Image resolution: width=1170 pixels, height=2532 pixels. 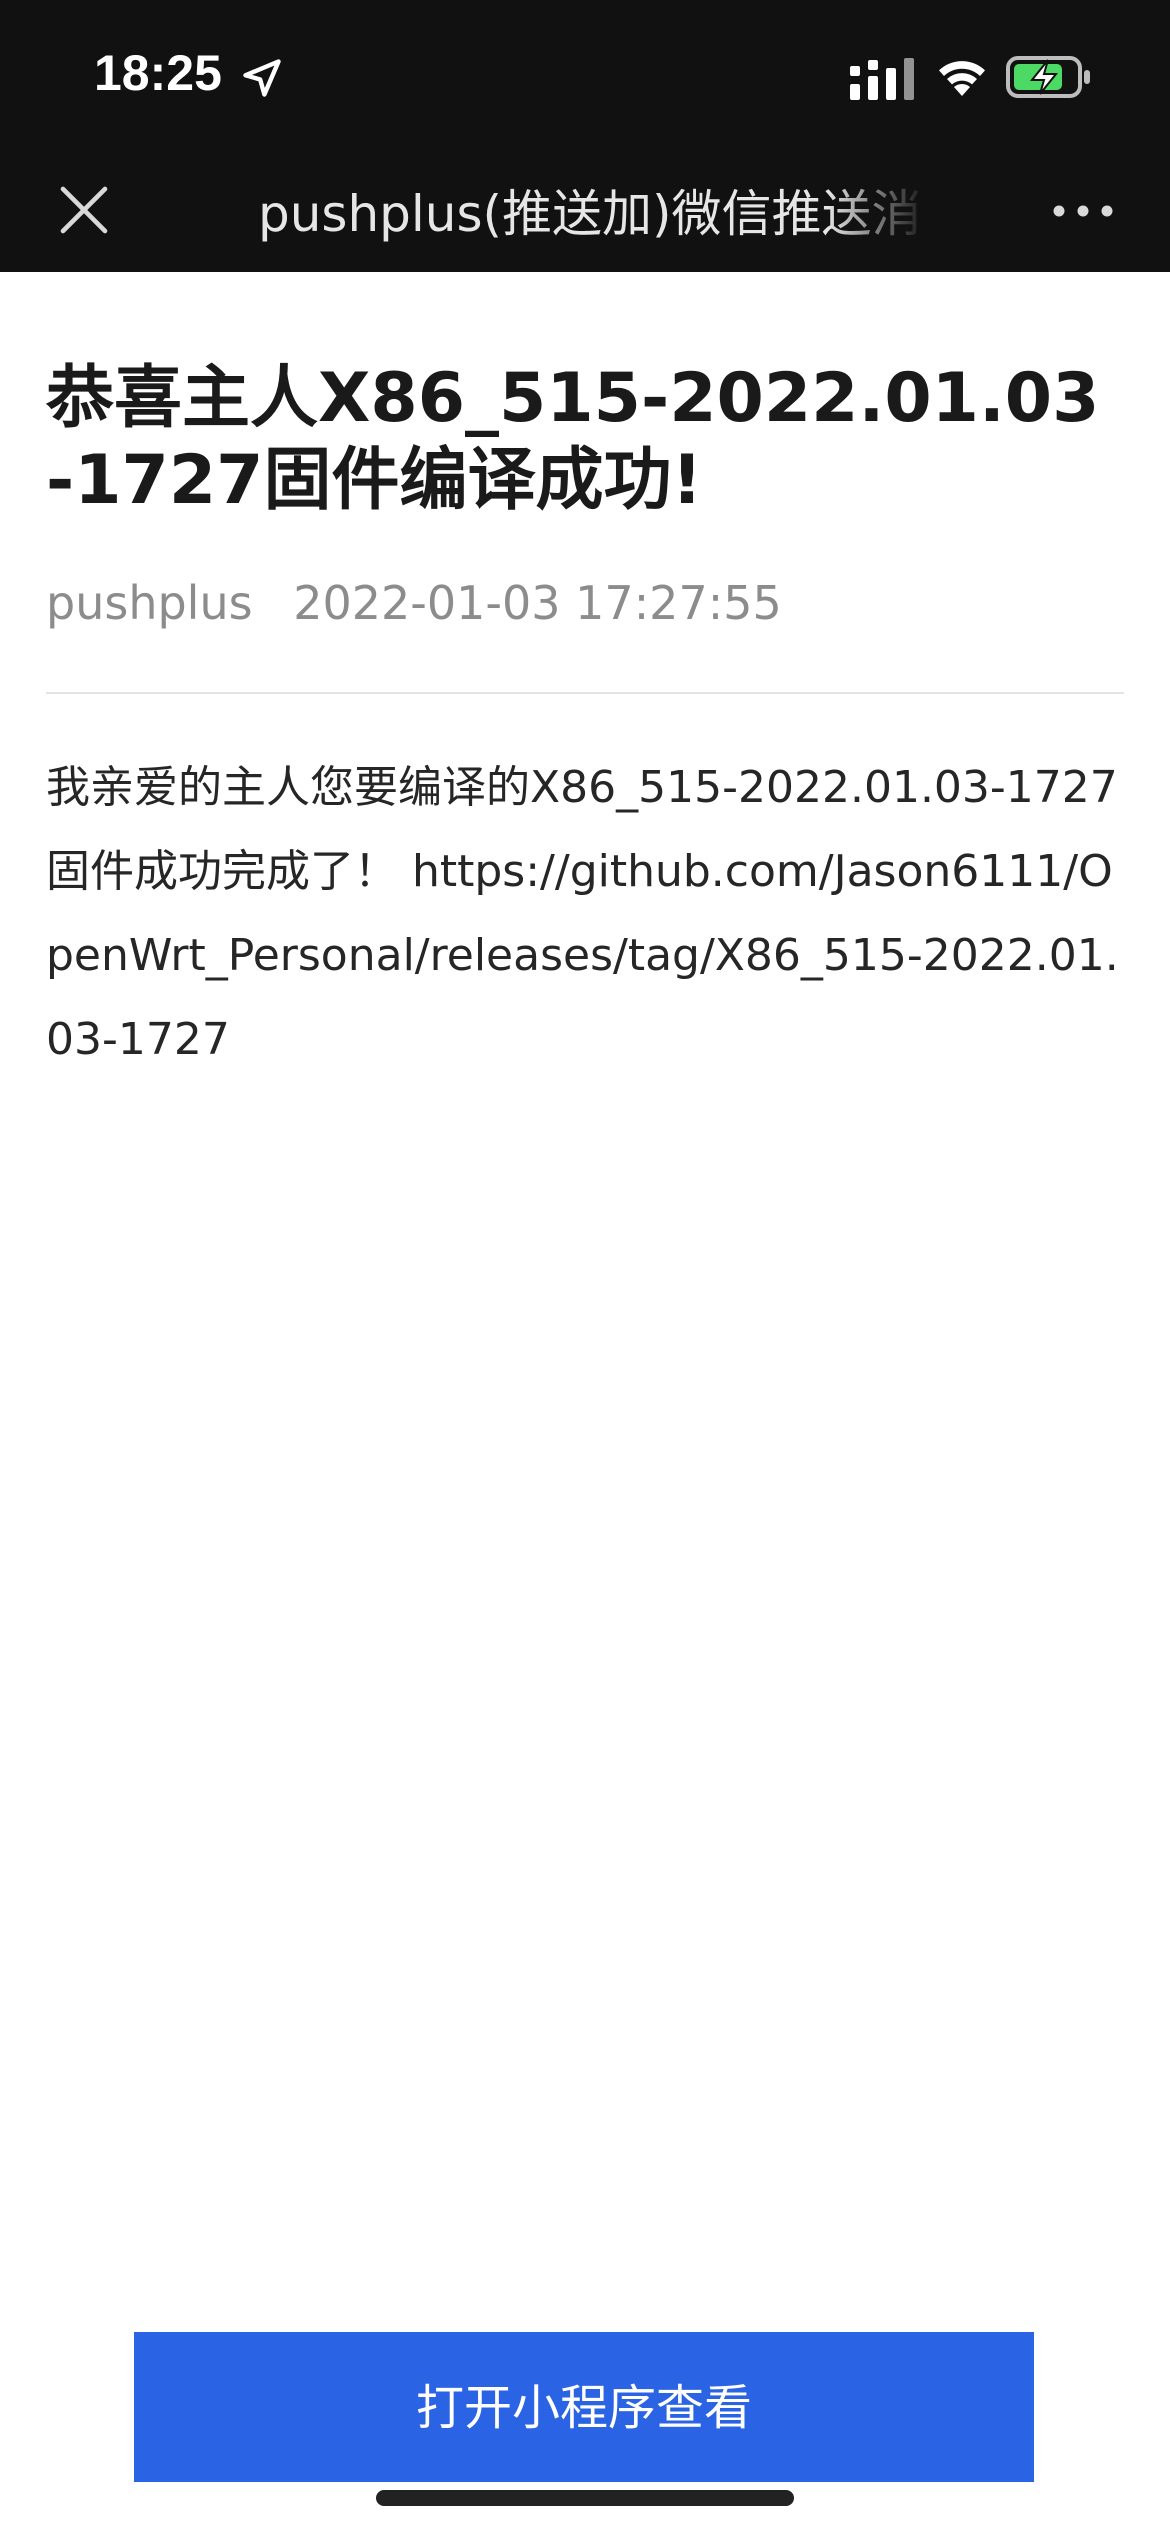 What do you see at coordinates (537, 603) in the screenshot?
I see `article-datetime: 2022-01-03 17:27:55` at bounding box center [537, 603].